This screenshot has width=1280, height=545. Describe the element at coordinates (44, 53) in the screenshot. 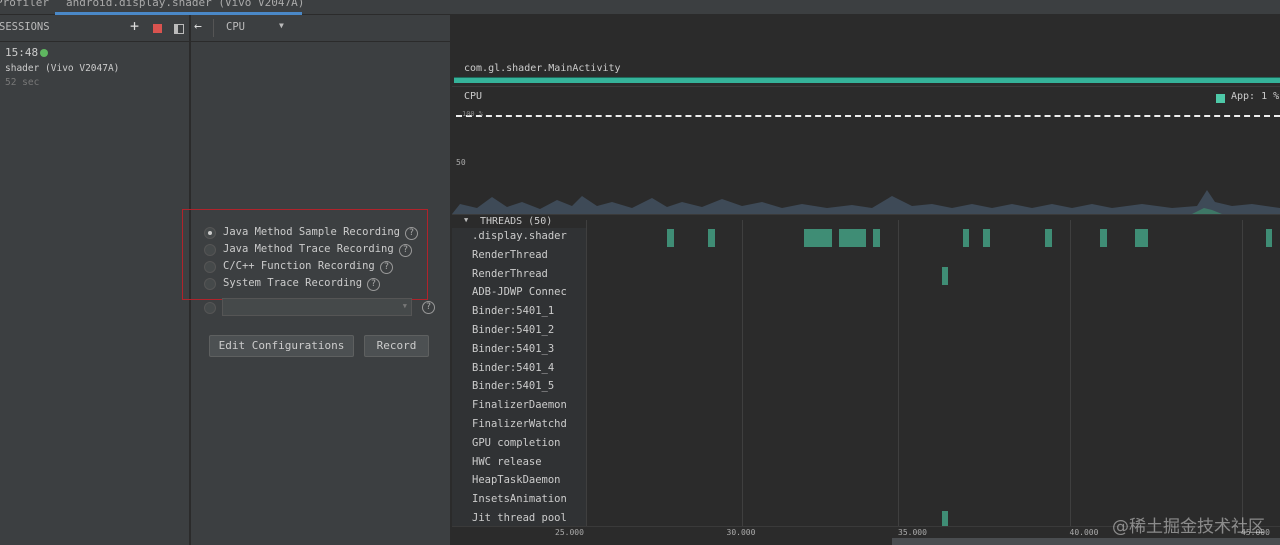

I see `live-status-icon` at that location.